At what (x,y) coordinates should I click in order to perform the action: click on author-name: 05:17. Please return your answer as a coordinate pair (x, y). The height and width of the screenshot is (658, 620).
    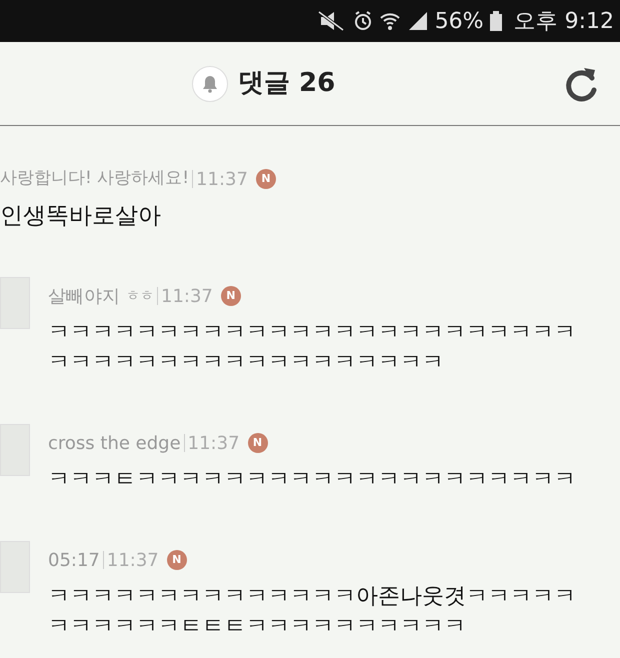
    Looking at the image, I should click on (74, 560).